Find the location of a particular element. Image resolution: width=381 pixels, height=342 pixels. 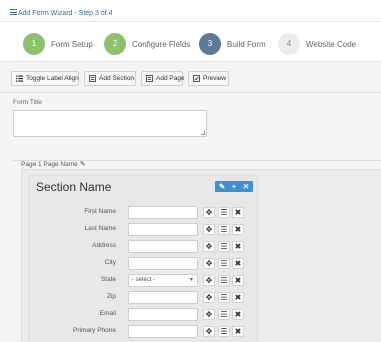

add-page-label: Add Page is located at coordinates (170, 78).